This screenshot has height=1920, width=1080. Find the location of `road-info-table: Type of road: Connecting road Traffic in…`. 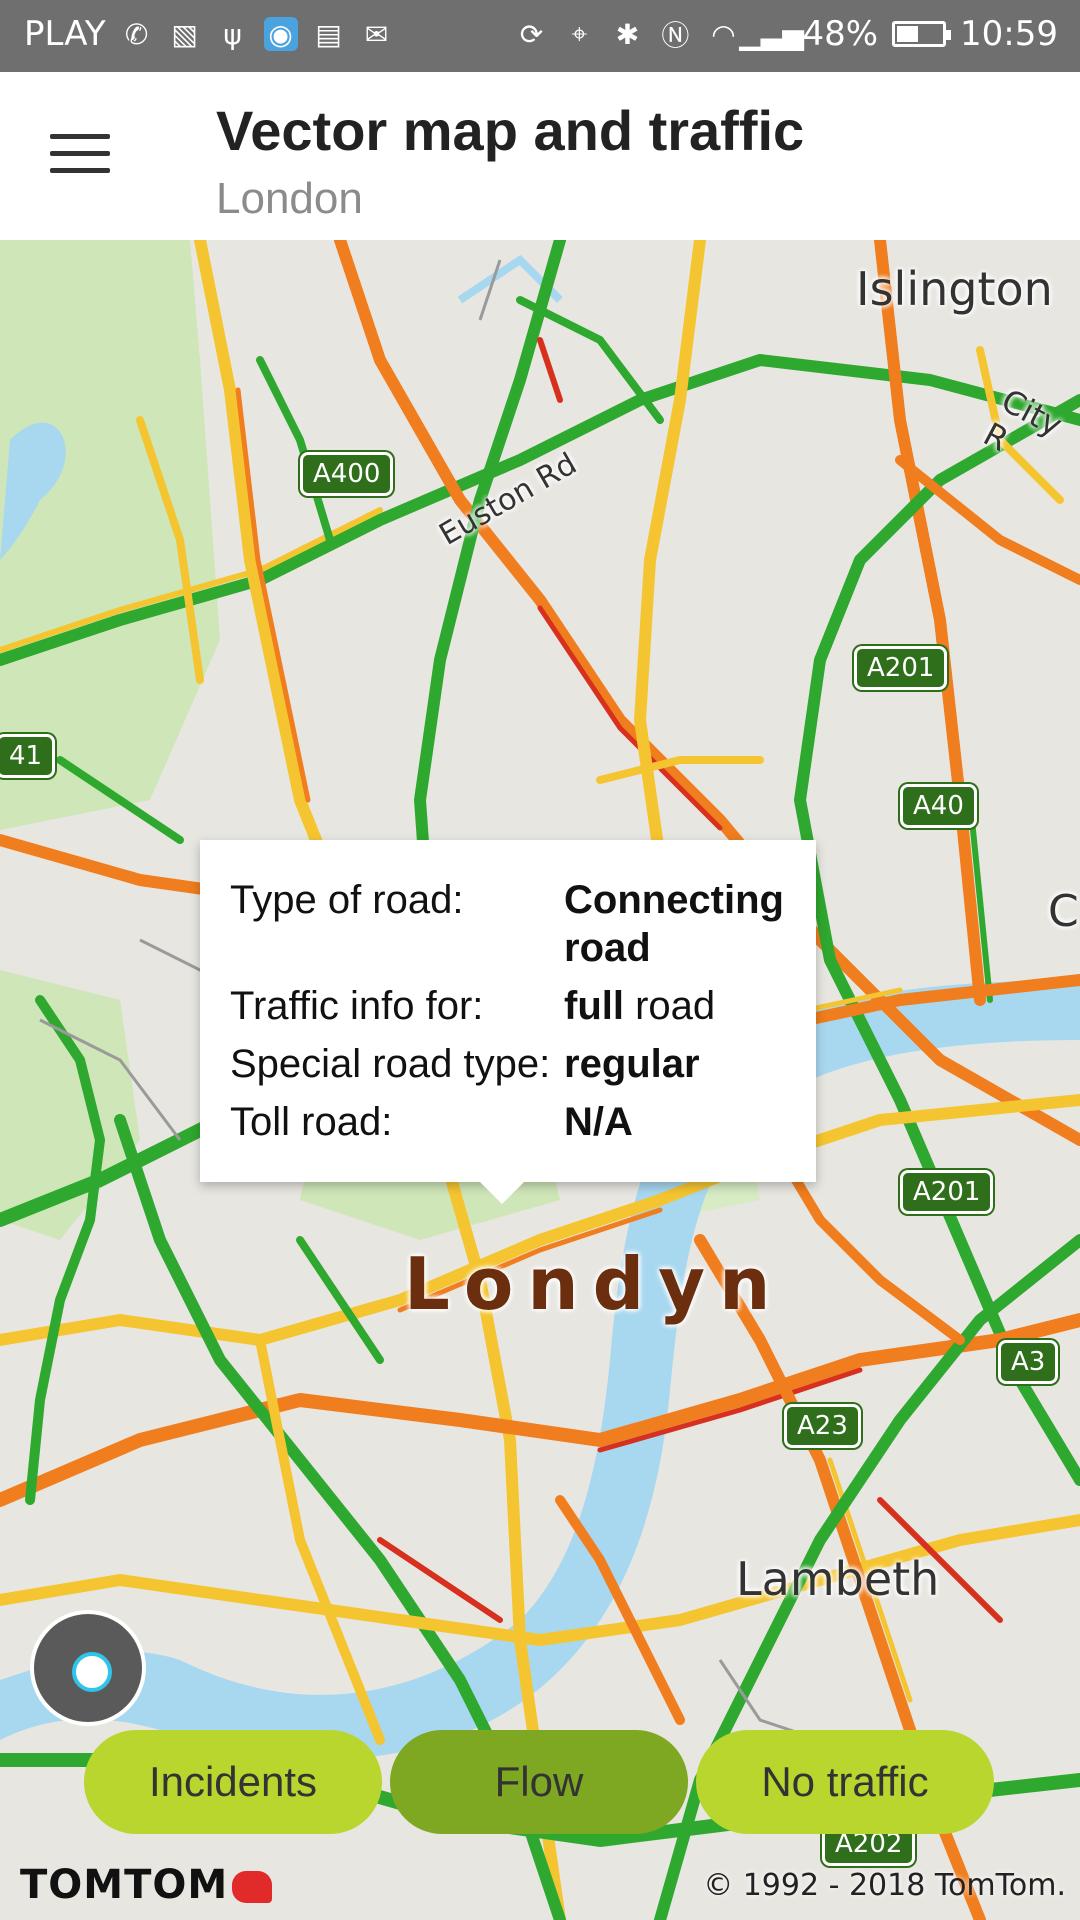

road-info-table: Type of road: Connecting road Traffic in… is located at coordinates (512, 1016).